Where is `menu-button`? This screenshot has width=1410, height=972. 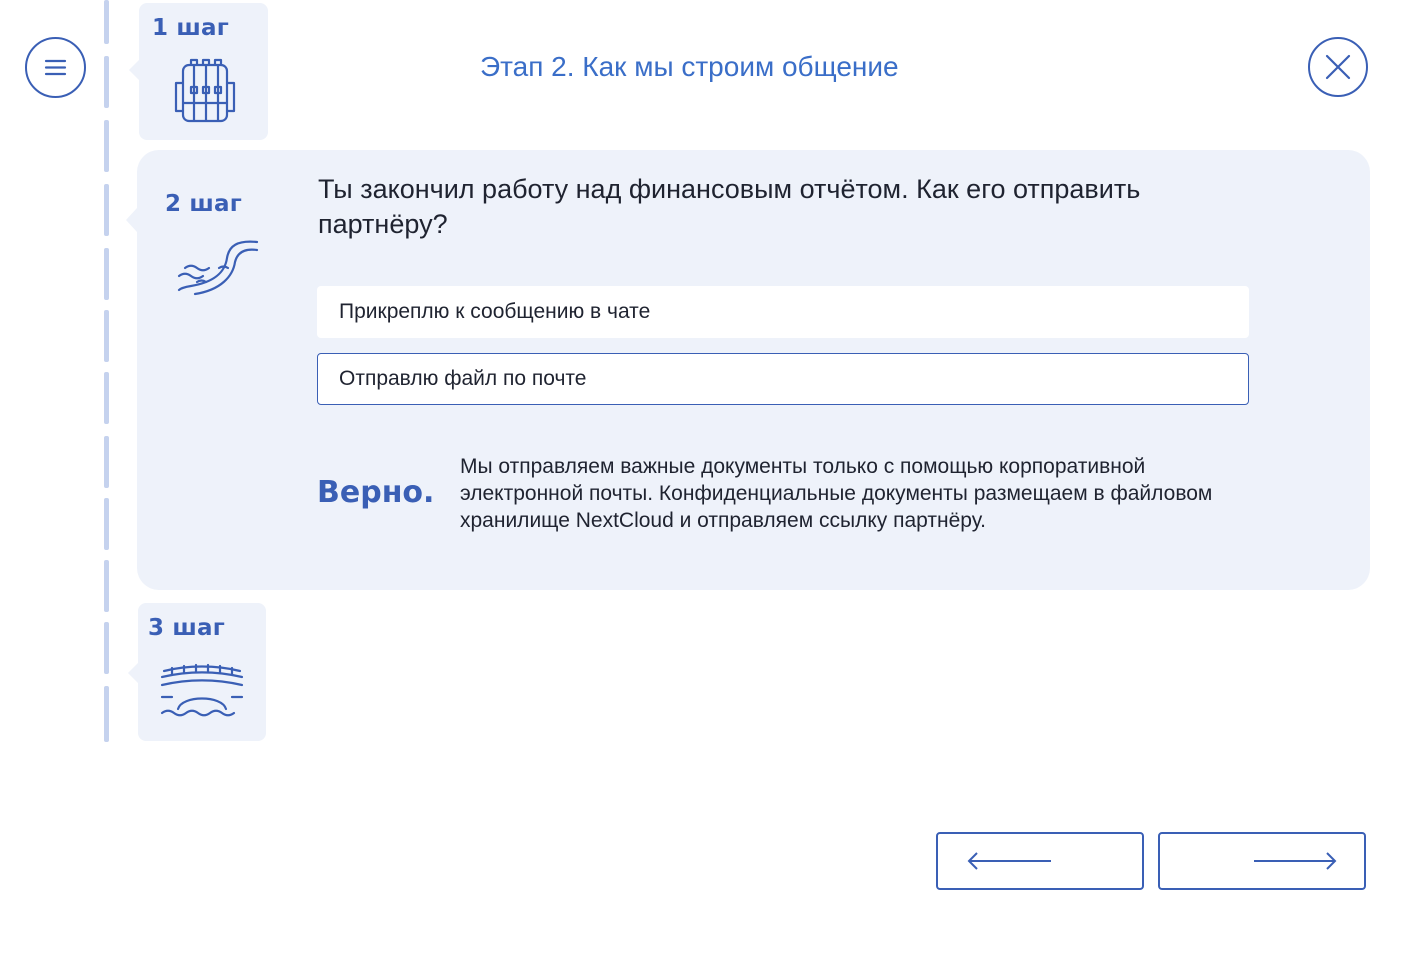
menu-button is located at coordinates (55, 67).